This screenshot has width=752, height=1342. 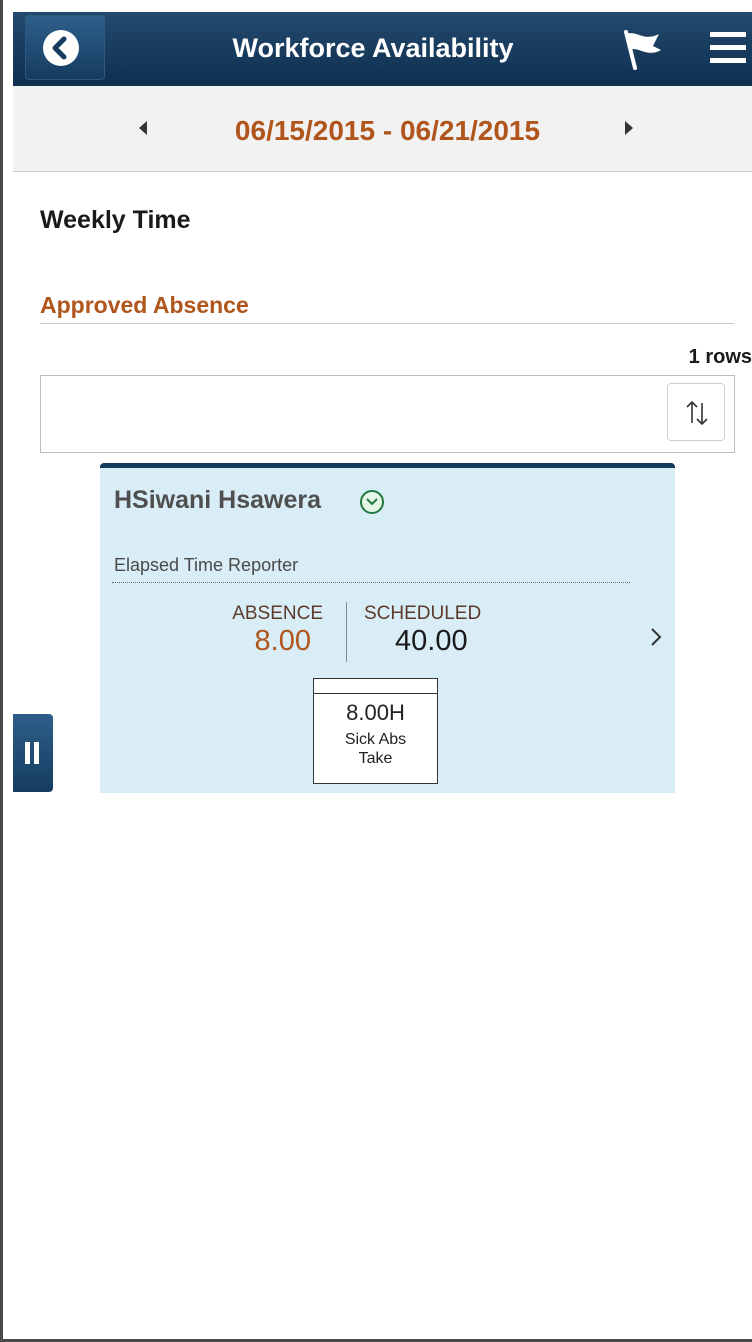 What do you see at coordinates (375, 749) in the screenshot?
I see `tile-description: Sick Abs Take` at bounding box center [375, 749].